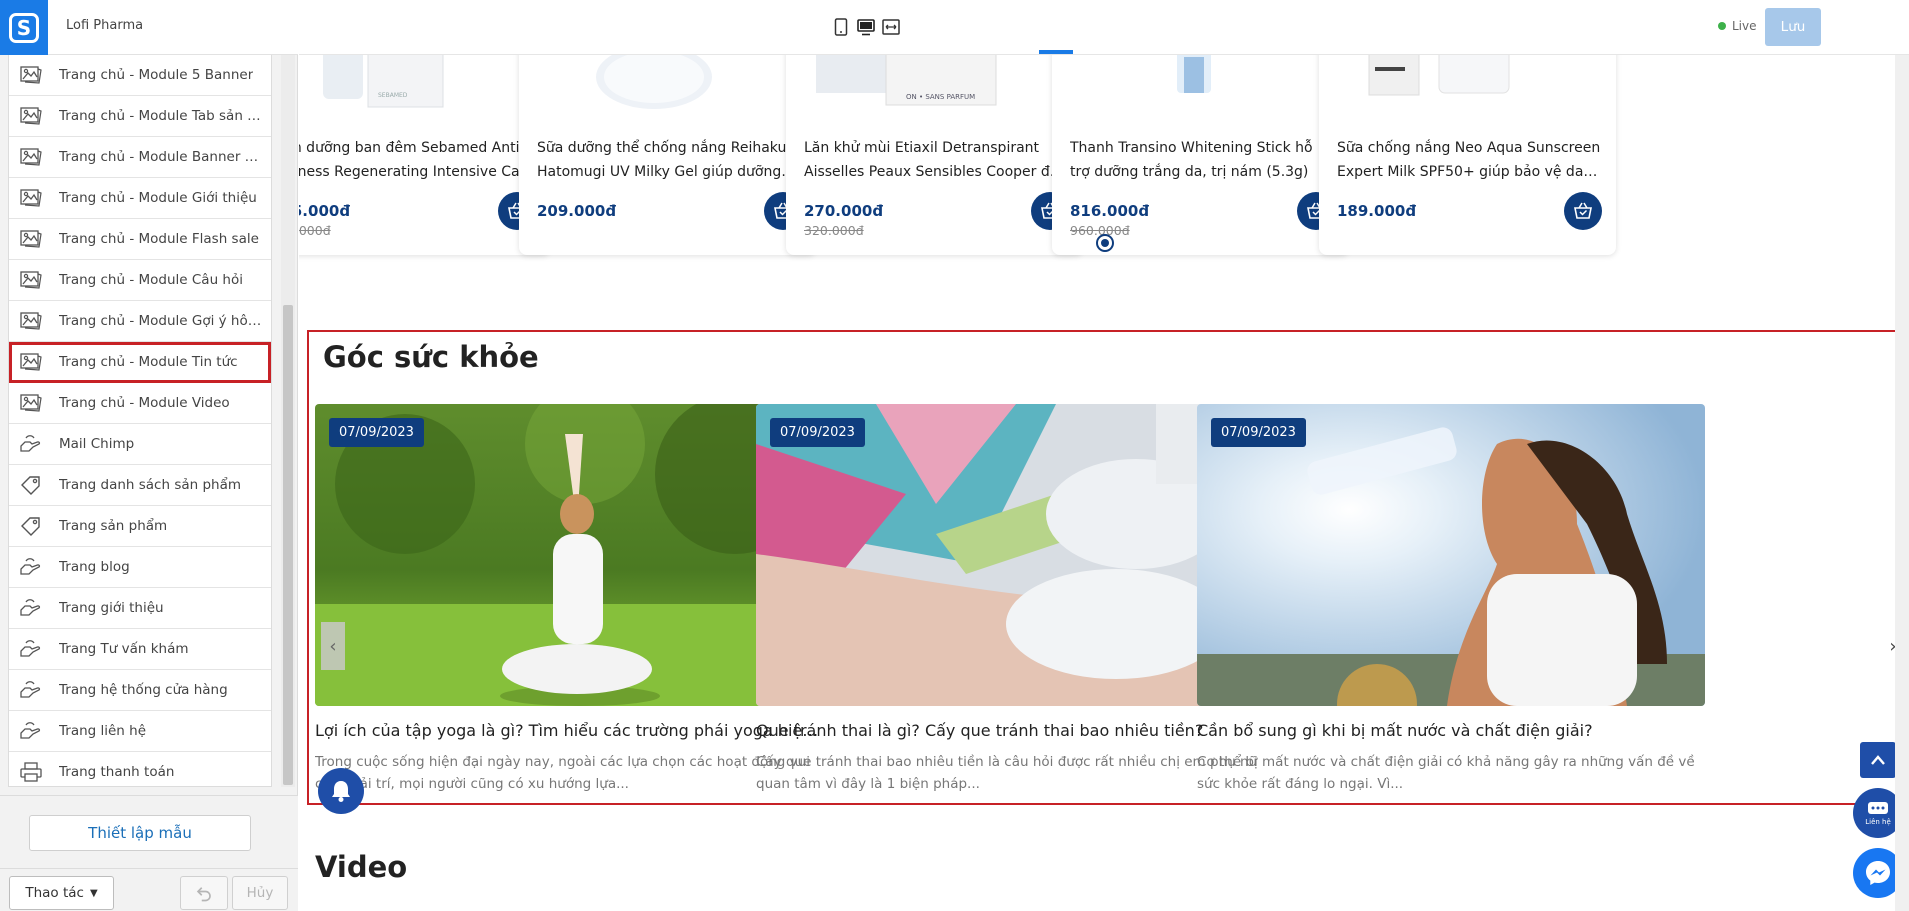 Image resolution: width=1909 pixels, height=911 pixels. I want to click on template-setup-button: Thiết lập mẫu, so click(140, 833).